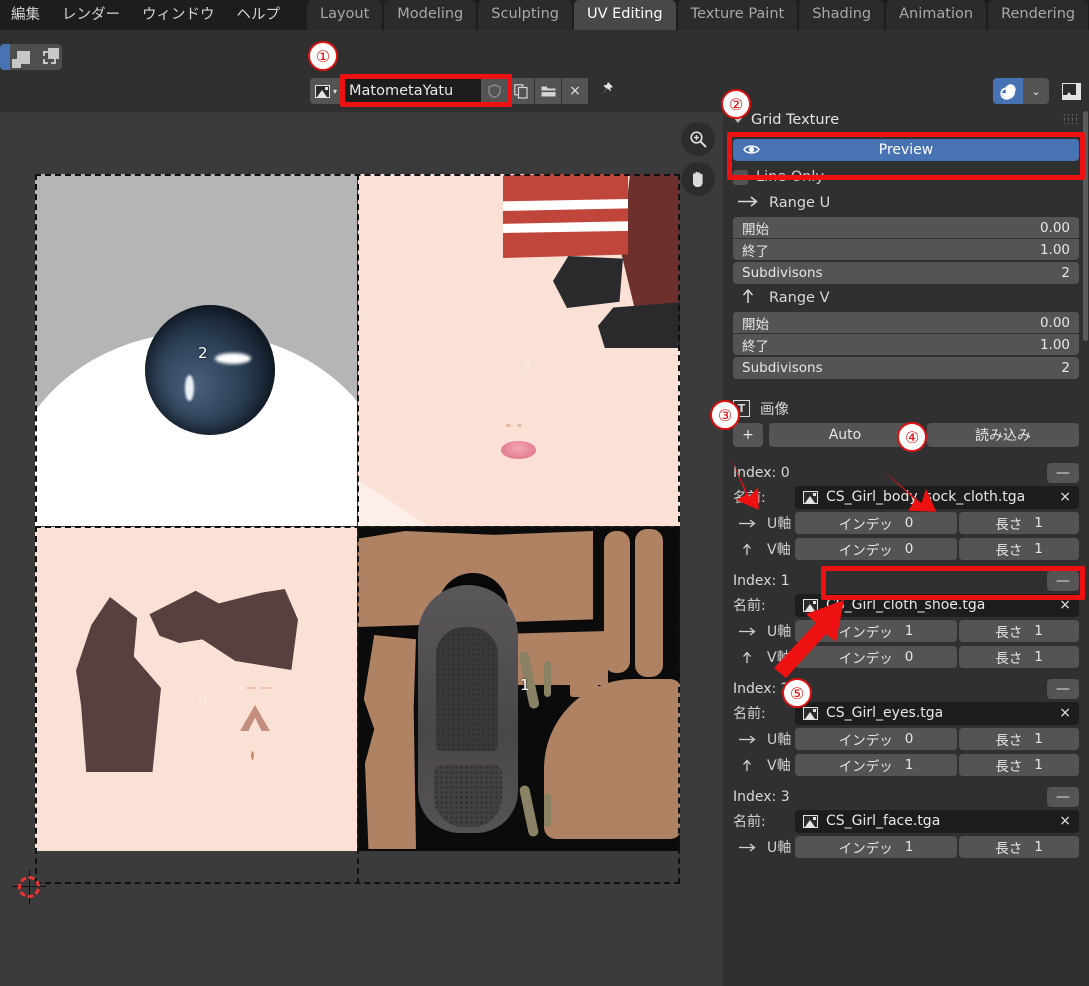  Describe the element at coordinates (748, 298) in the screenshot. I see `arrow-up-icon` at that location.